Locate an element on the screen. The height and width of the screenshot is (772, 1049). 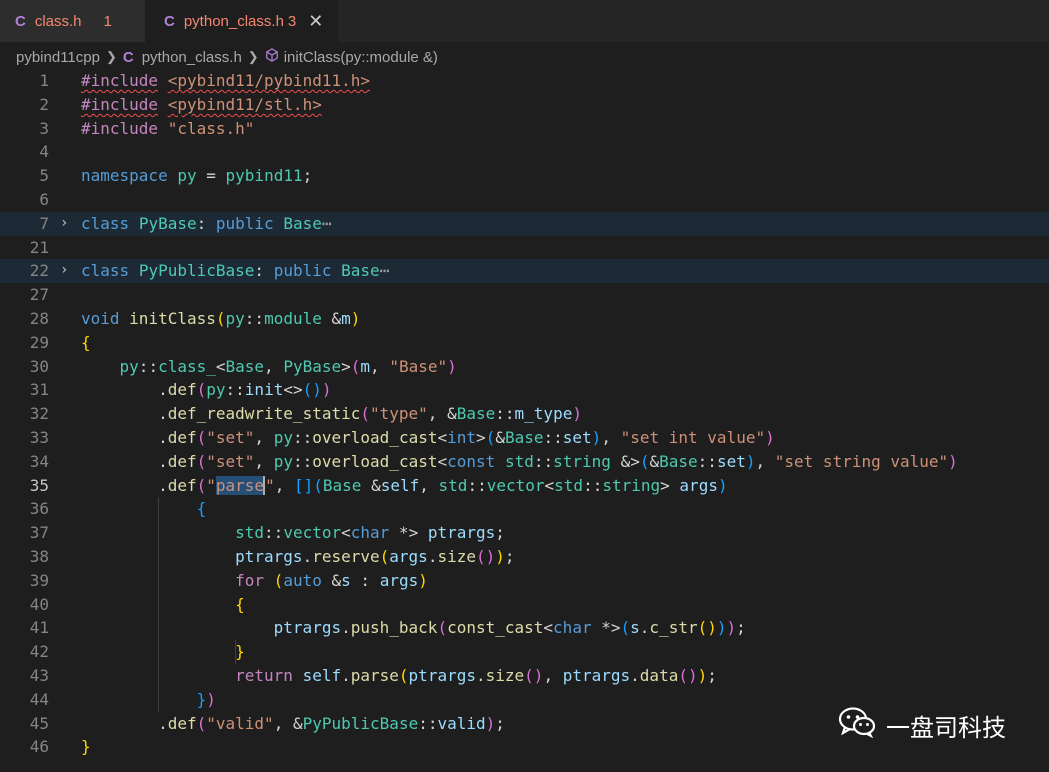
code-line: 3 #include "class.h" is located at coordinates (524, 129).